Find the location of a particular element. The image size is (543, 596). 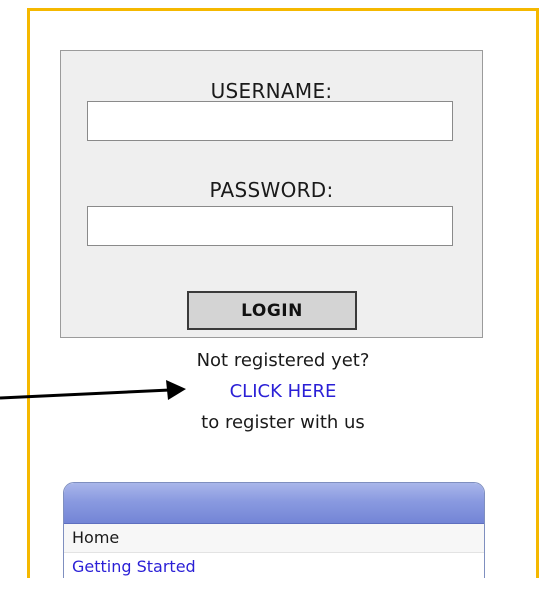

menu-item-home: Home is located at coordinates (274, 538).